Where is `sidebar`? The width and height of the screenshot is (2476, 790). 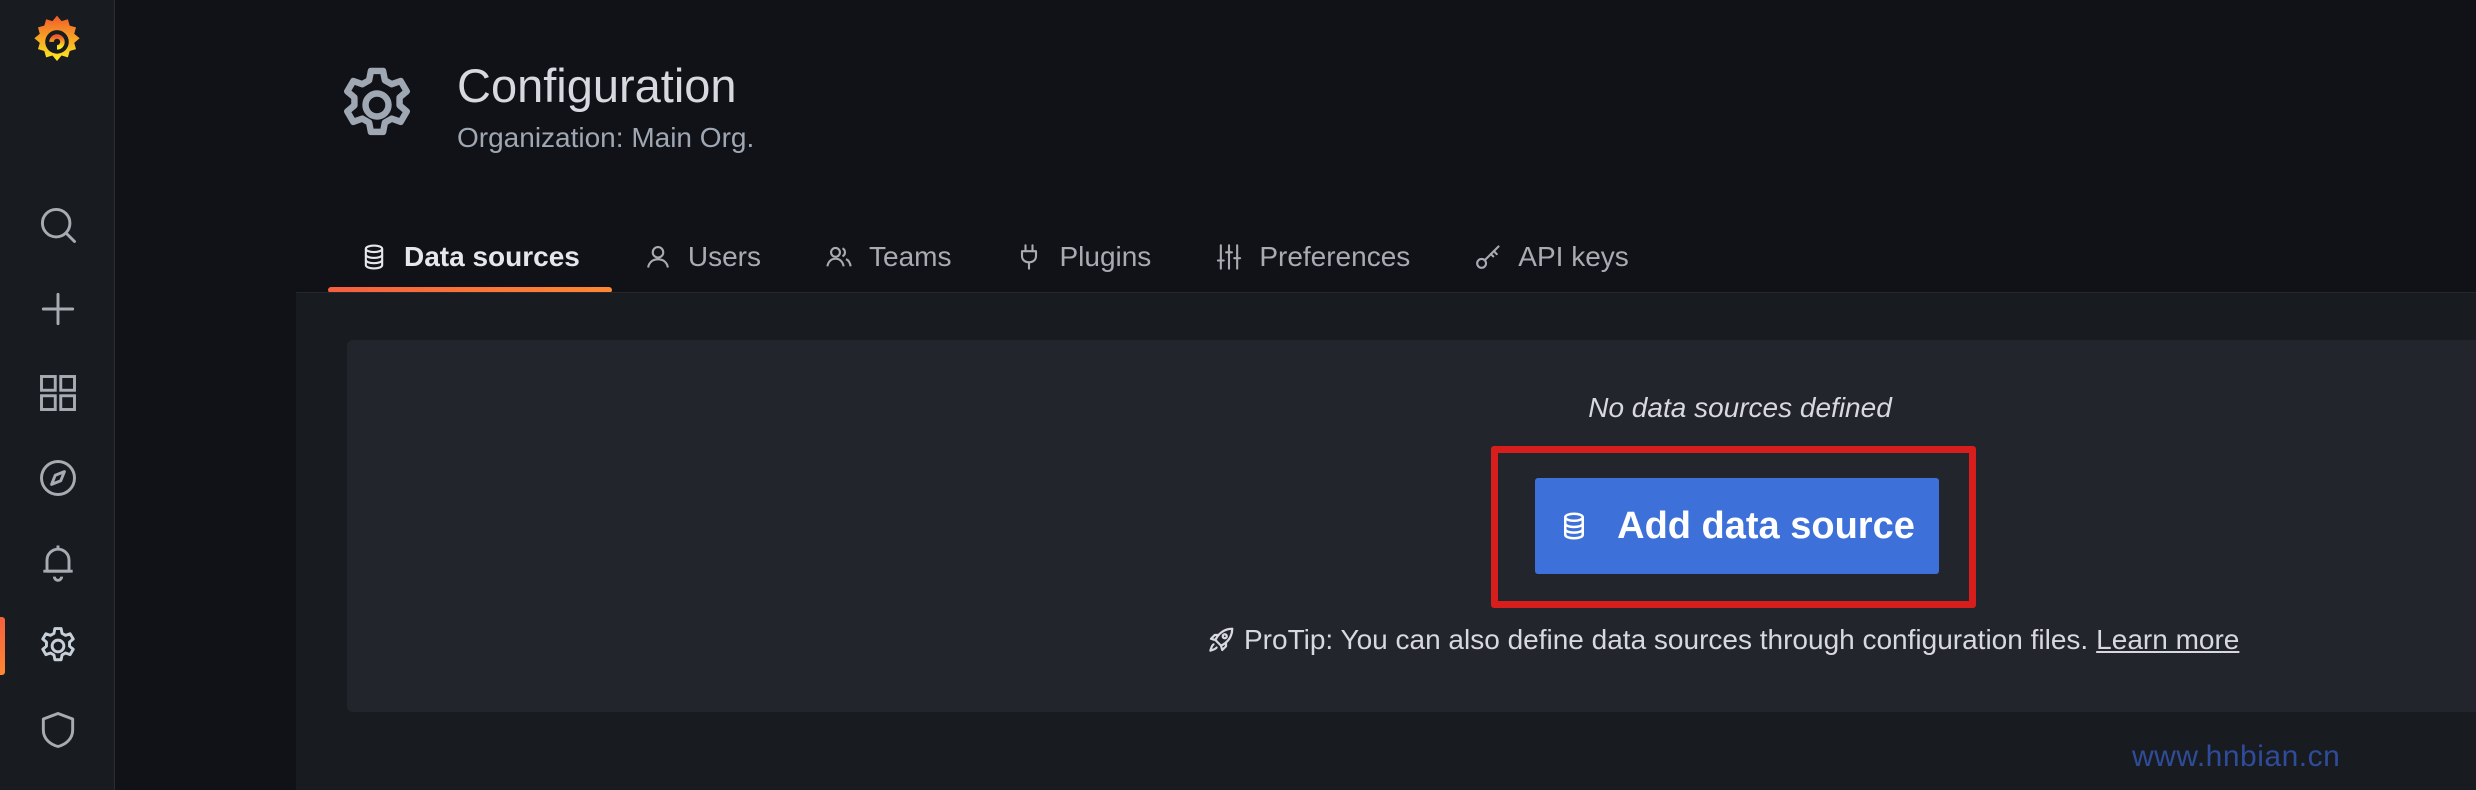
sidebar is located at coordinates (57, 395).